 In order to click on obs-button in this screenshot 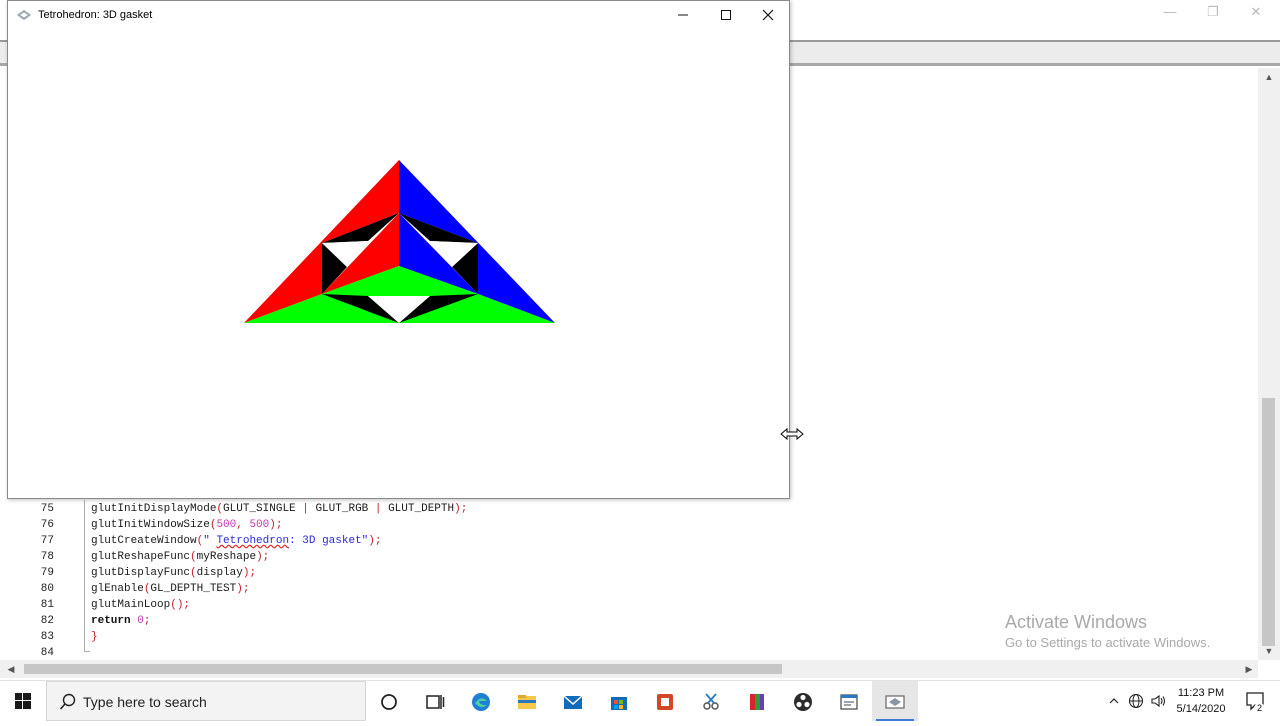, I will do `click(803, 701)`.